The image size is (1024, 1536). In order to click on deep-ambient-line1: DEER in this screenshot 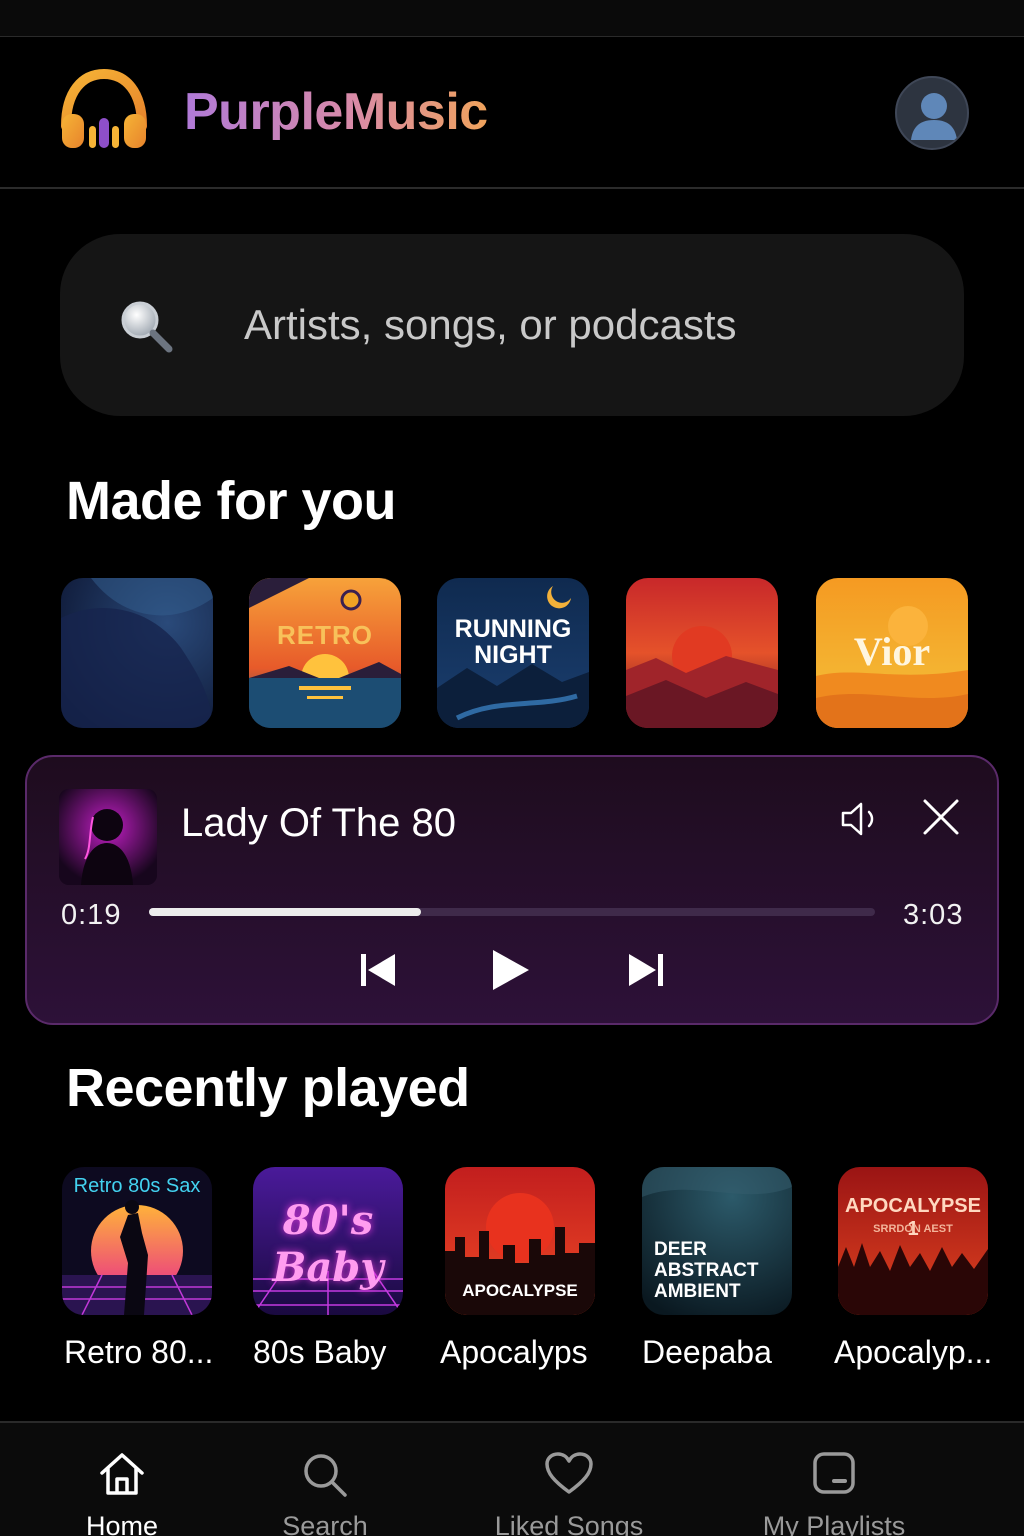, I will do `click(680, 1249)`.